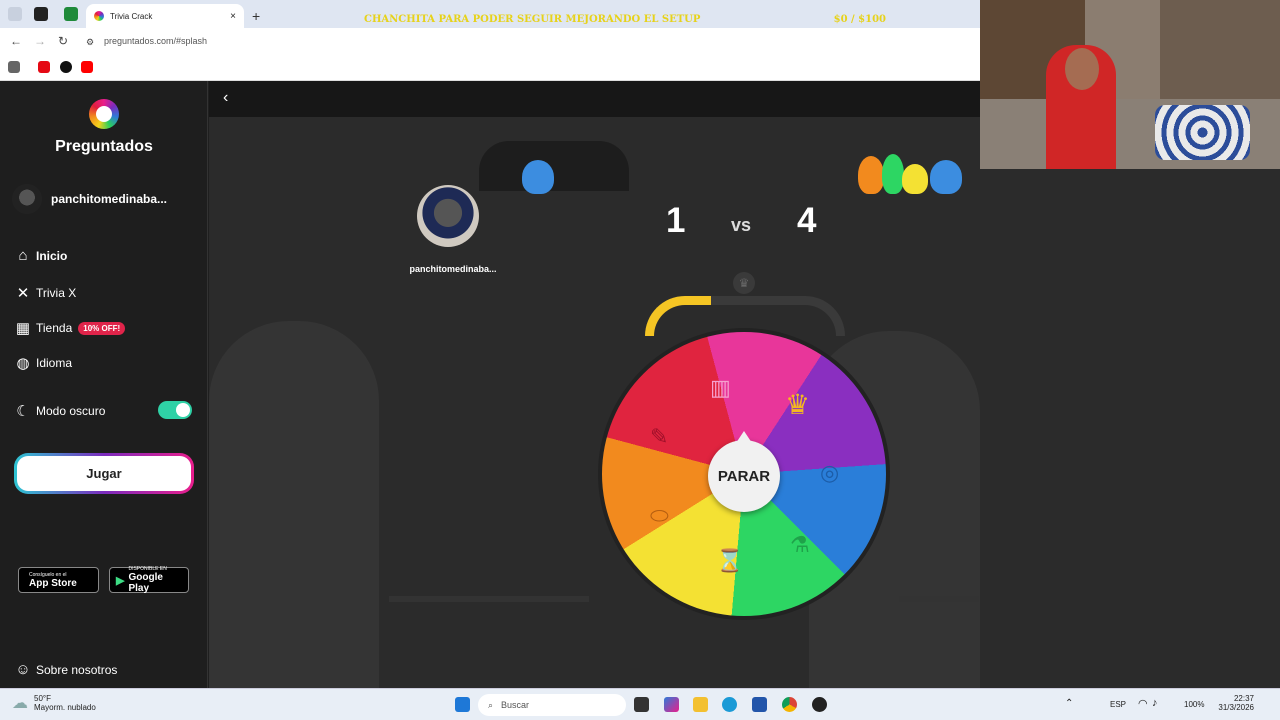 The height and width of the screenshot is (720, 1280). What do you see at coordinates (294, 504) in the screenshot?
I see `scene-house-left` at bounding box center [294, 504].